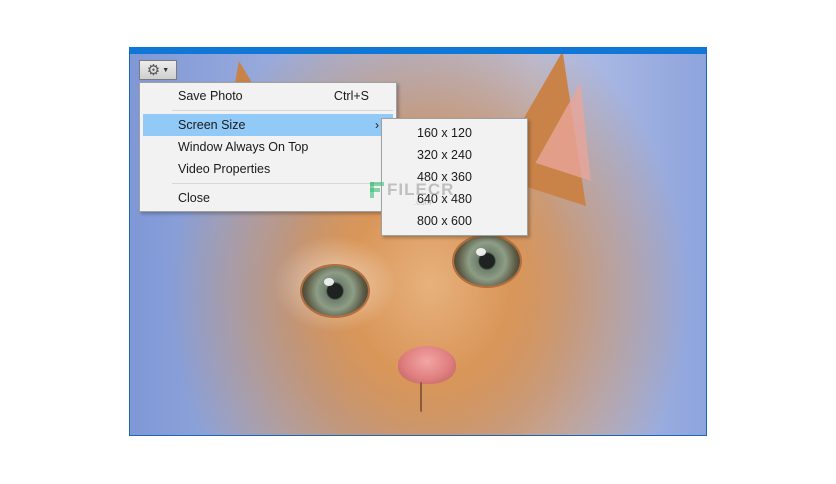 This screenshot has width=836, height=484. Describe the element at coordinates (224, 169) in the screenshot. I see `menu-item-label: Video Properties` at that location.